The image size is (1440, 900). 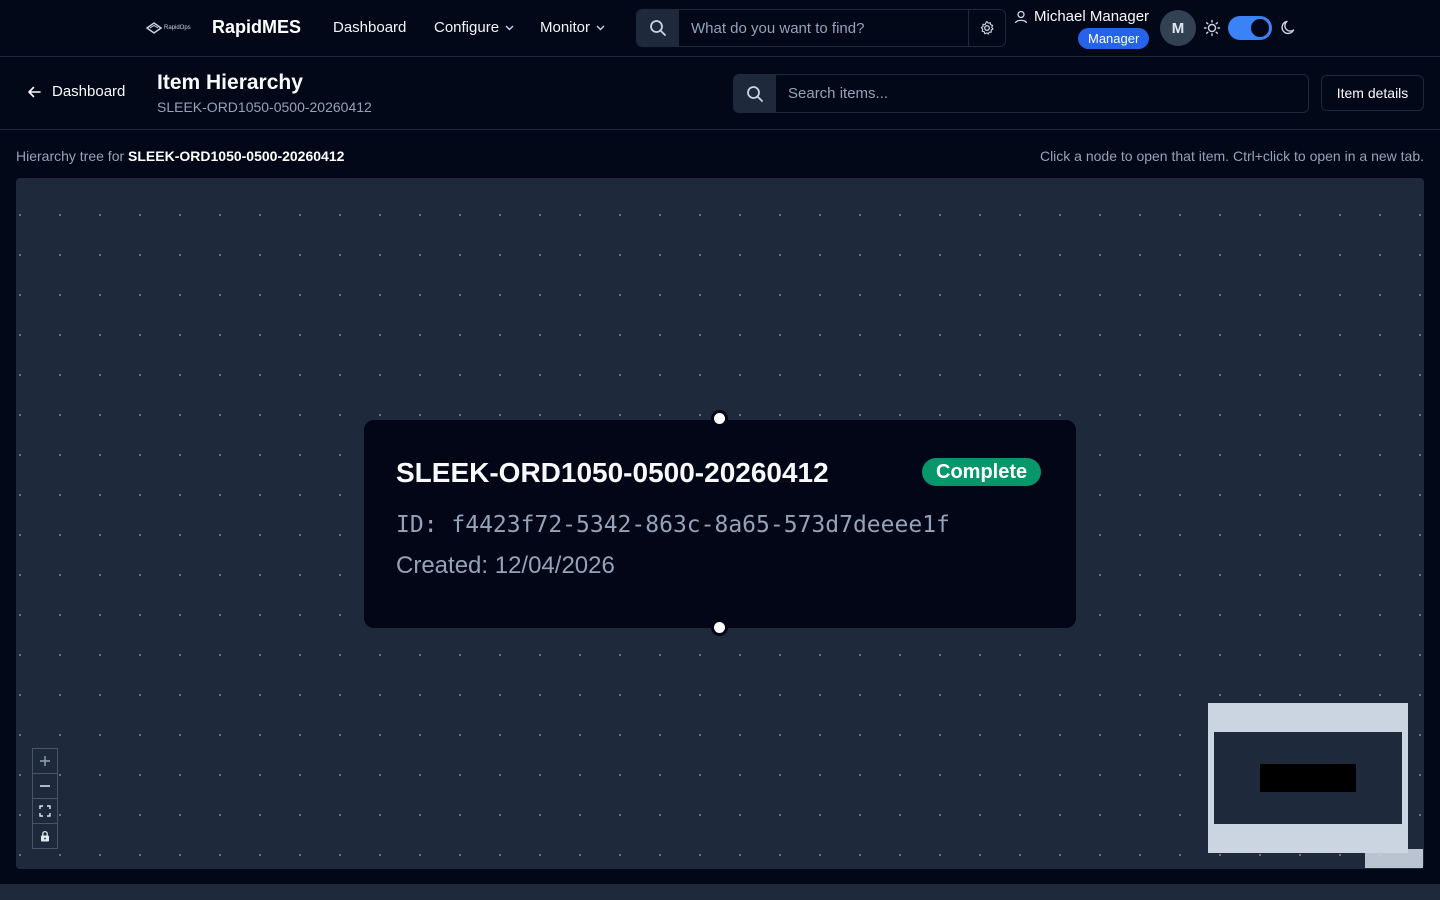 I want to click on node-bottom-handle, so click(x=719, y=627).